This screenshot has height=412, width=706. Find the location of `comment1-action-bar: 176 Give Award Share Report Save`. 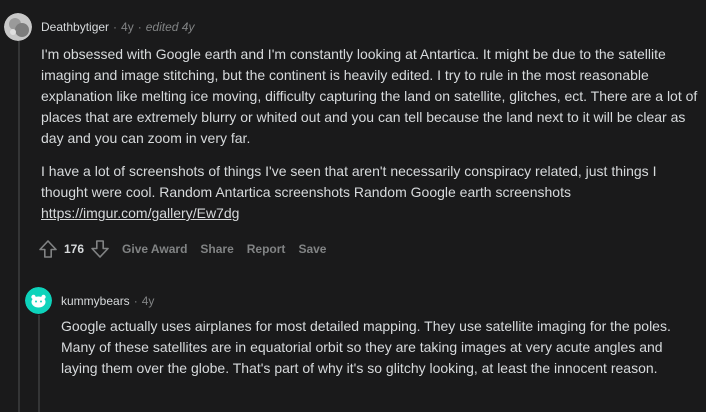

comment1-action-bar: 176 Give Award Share Report Save is located at coordinates (188, 249).